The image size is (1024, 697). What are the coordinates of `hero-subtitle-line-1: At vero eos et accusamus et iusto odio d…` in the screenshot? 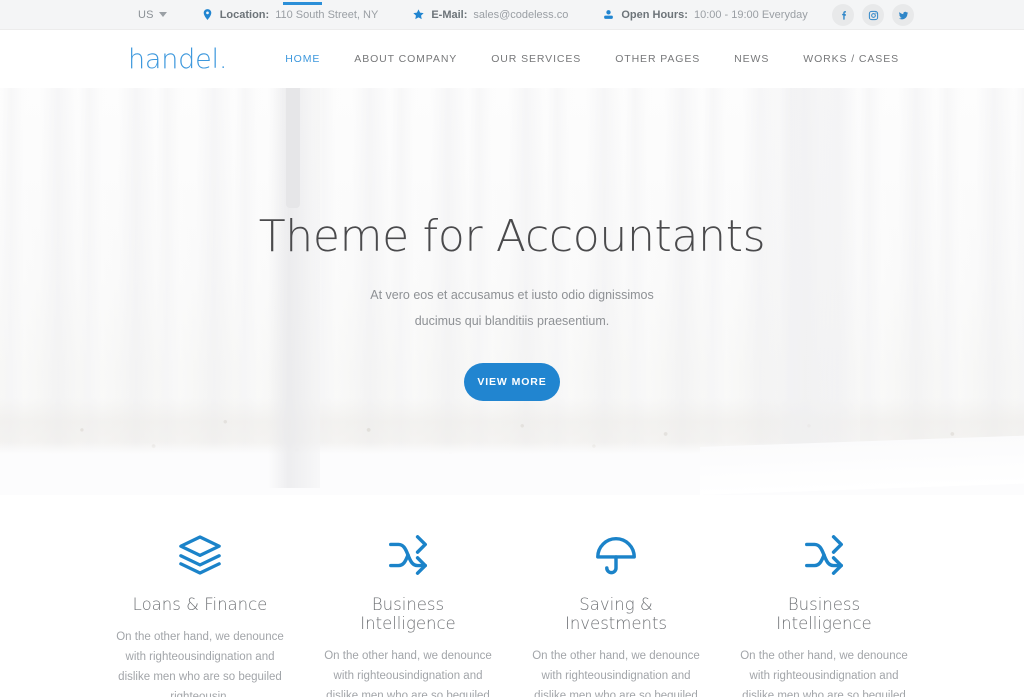 It's located at (512, 295).